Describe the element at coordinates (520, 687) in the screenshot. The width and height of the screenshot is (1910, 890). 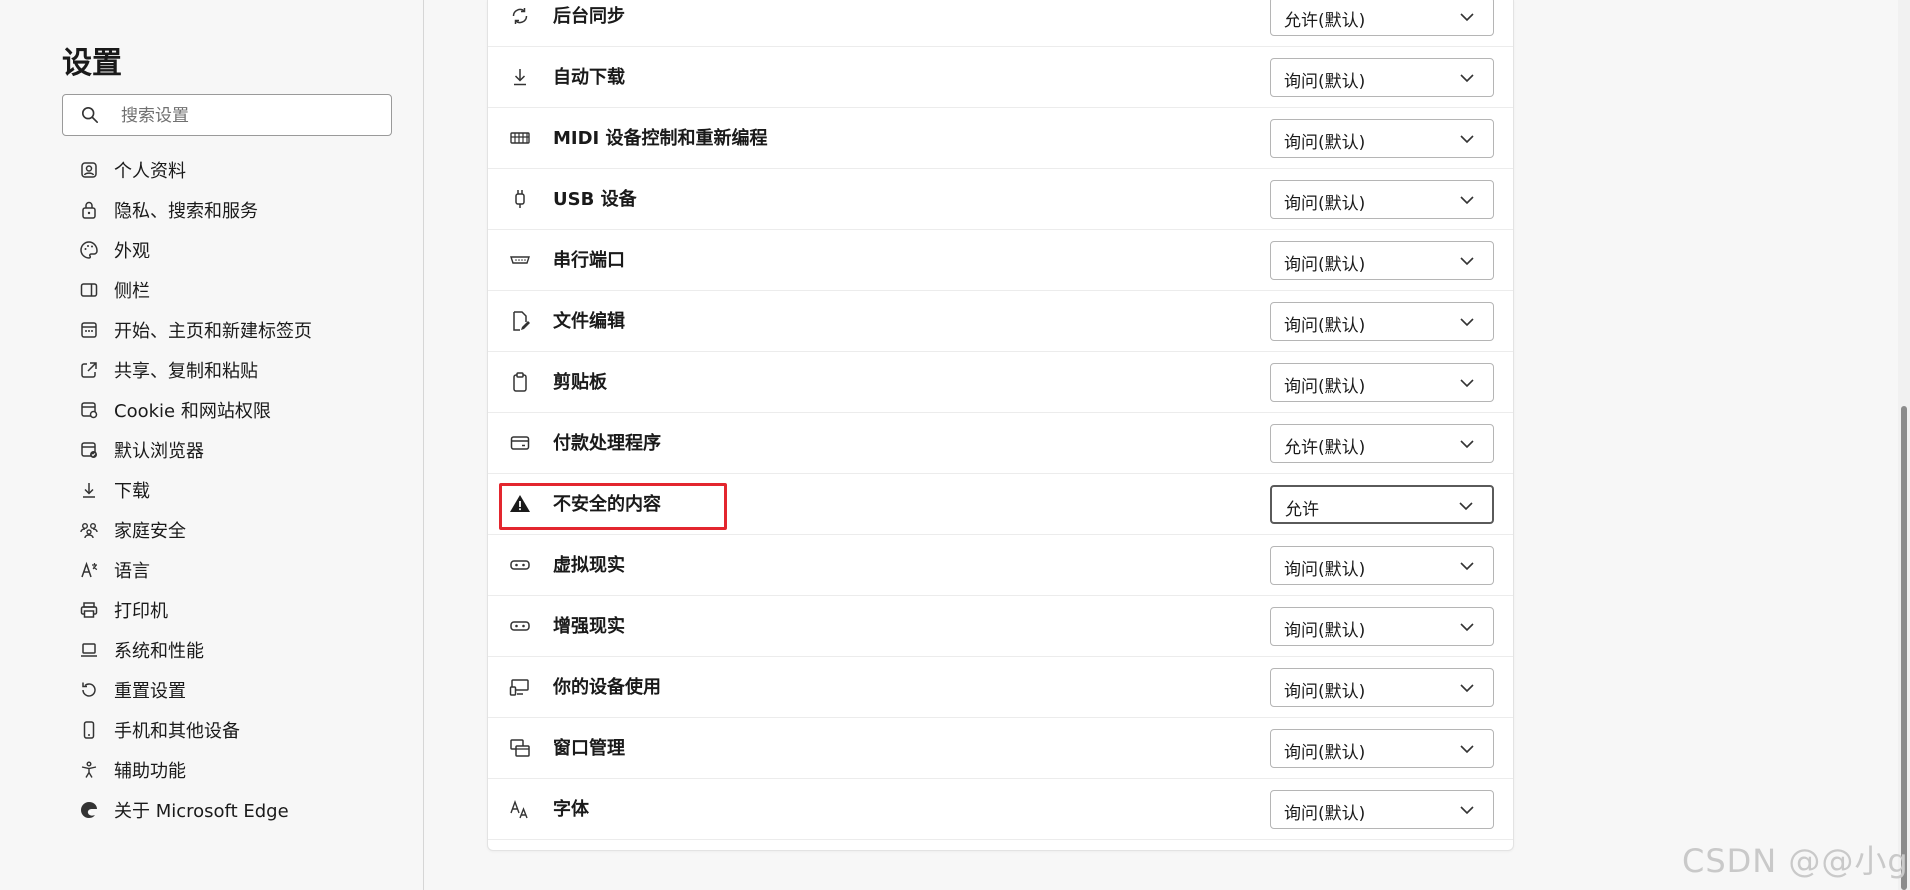
I see `device-use-icon` at that location.